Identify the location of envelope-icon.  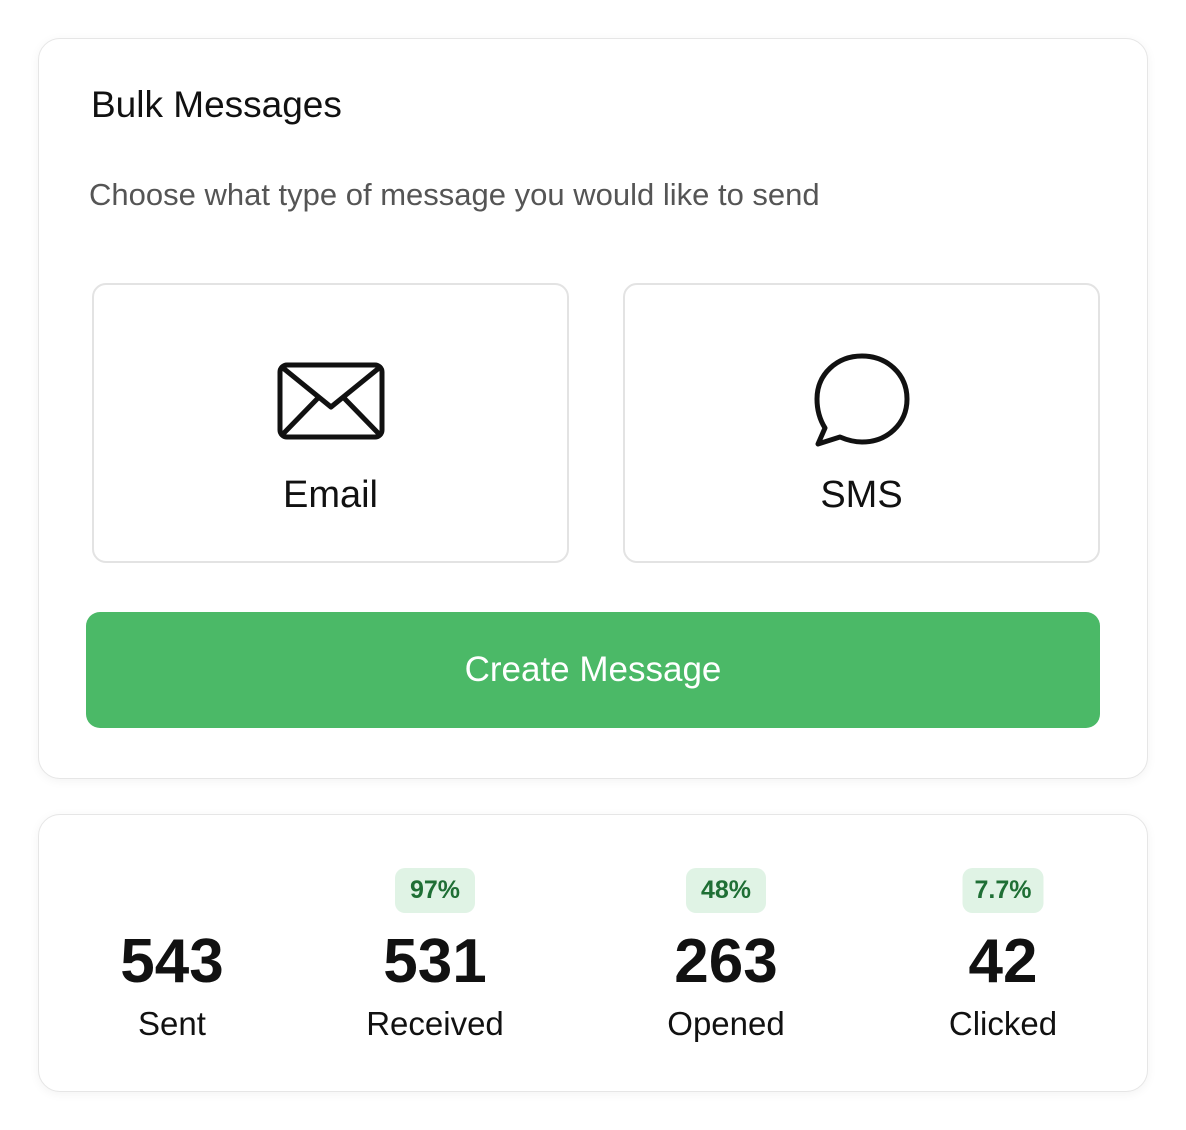
(331, 401).